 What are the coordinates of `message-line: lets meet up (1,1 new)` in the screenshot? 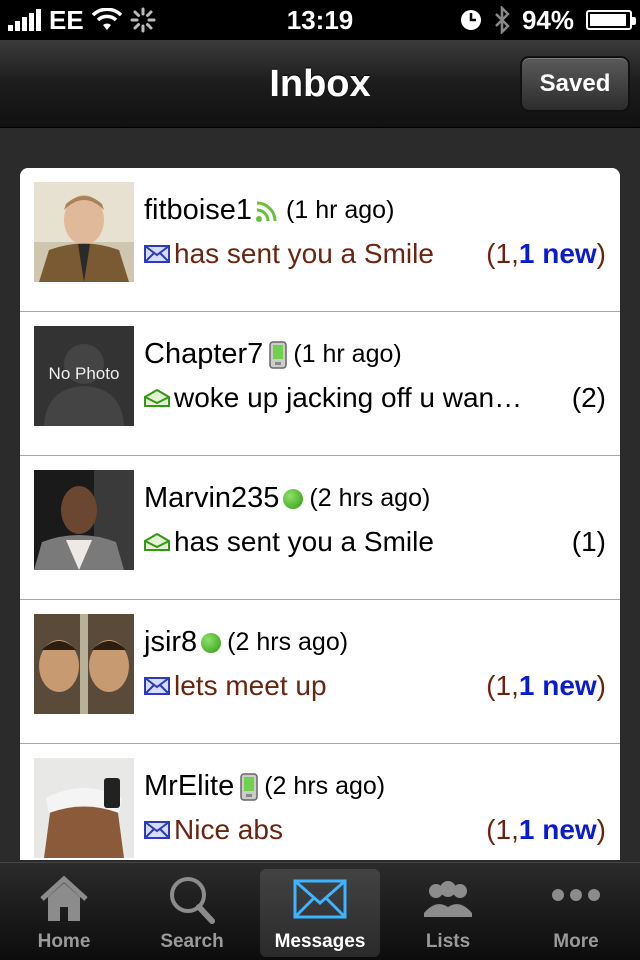 It's located at (375, 686).